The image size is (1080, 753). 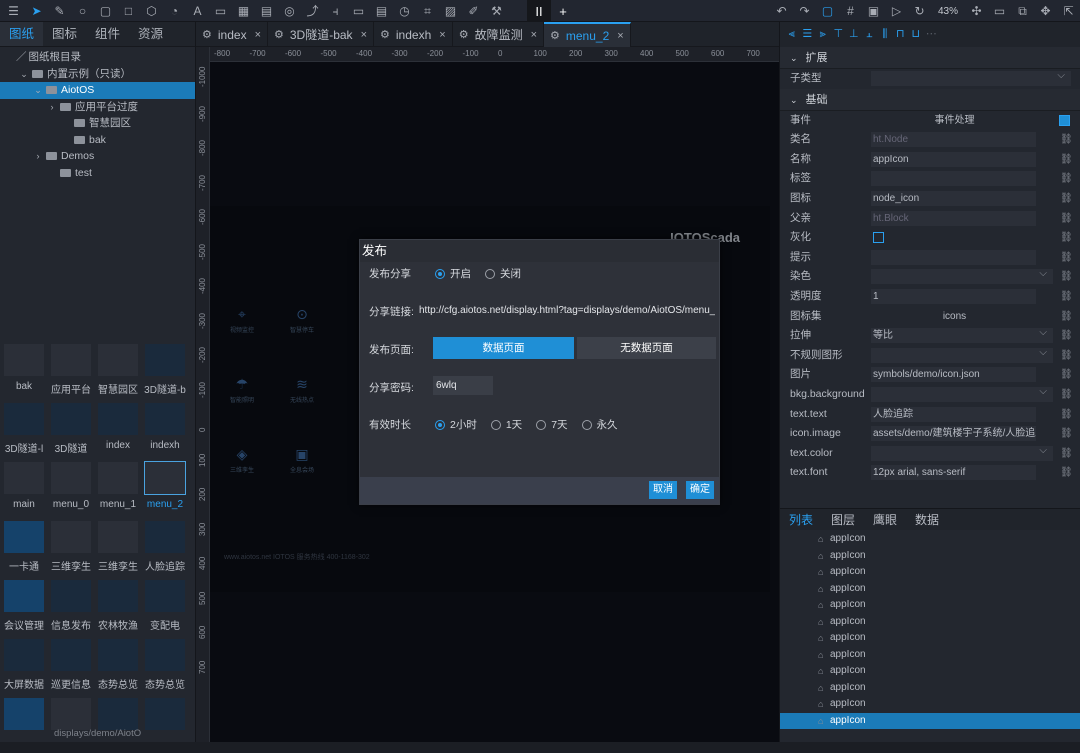 What do you see at coordinates (164, 428) in the screenshot?
I see `drawing-thumbnail: indexh` at bounding box center [164, 428].